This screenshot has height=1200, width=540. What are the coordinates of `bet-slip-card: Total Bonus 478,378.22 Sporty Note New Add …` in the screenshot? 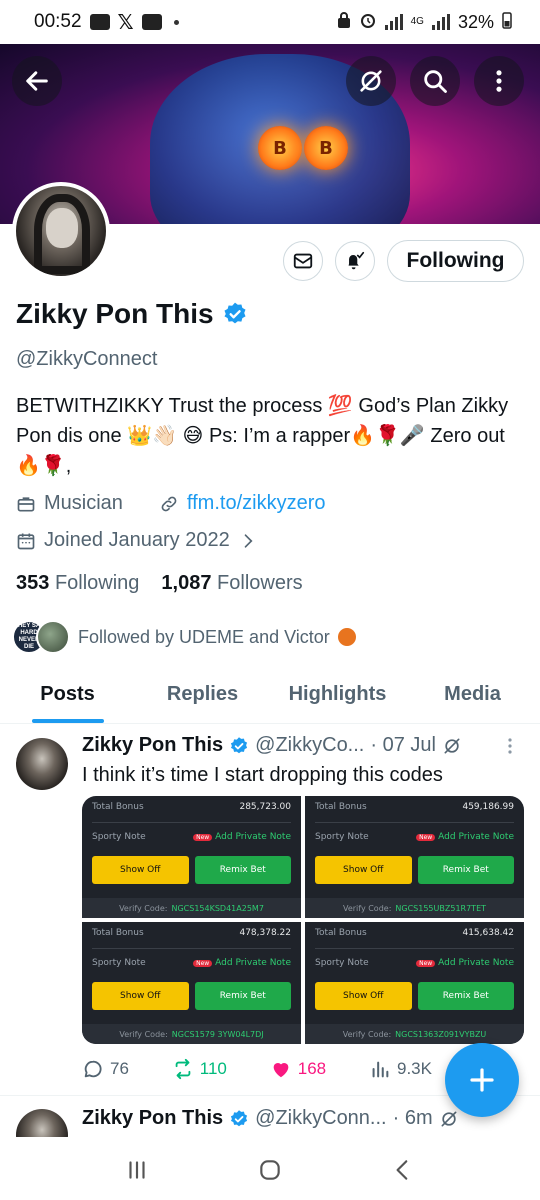 It's located at (191, 983).